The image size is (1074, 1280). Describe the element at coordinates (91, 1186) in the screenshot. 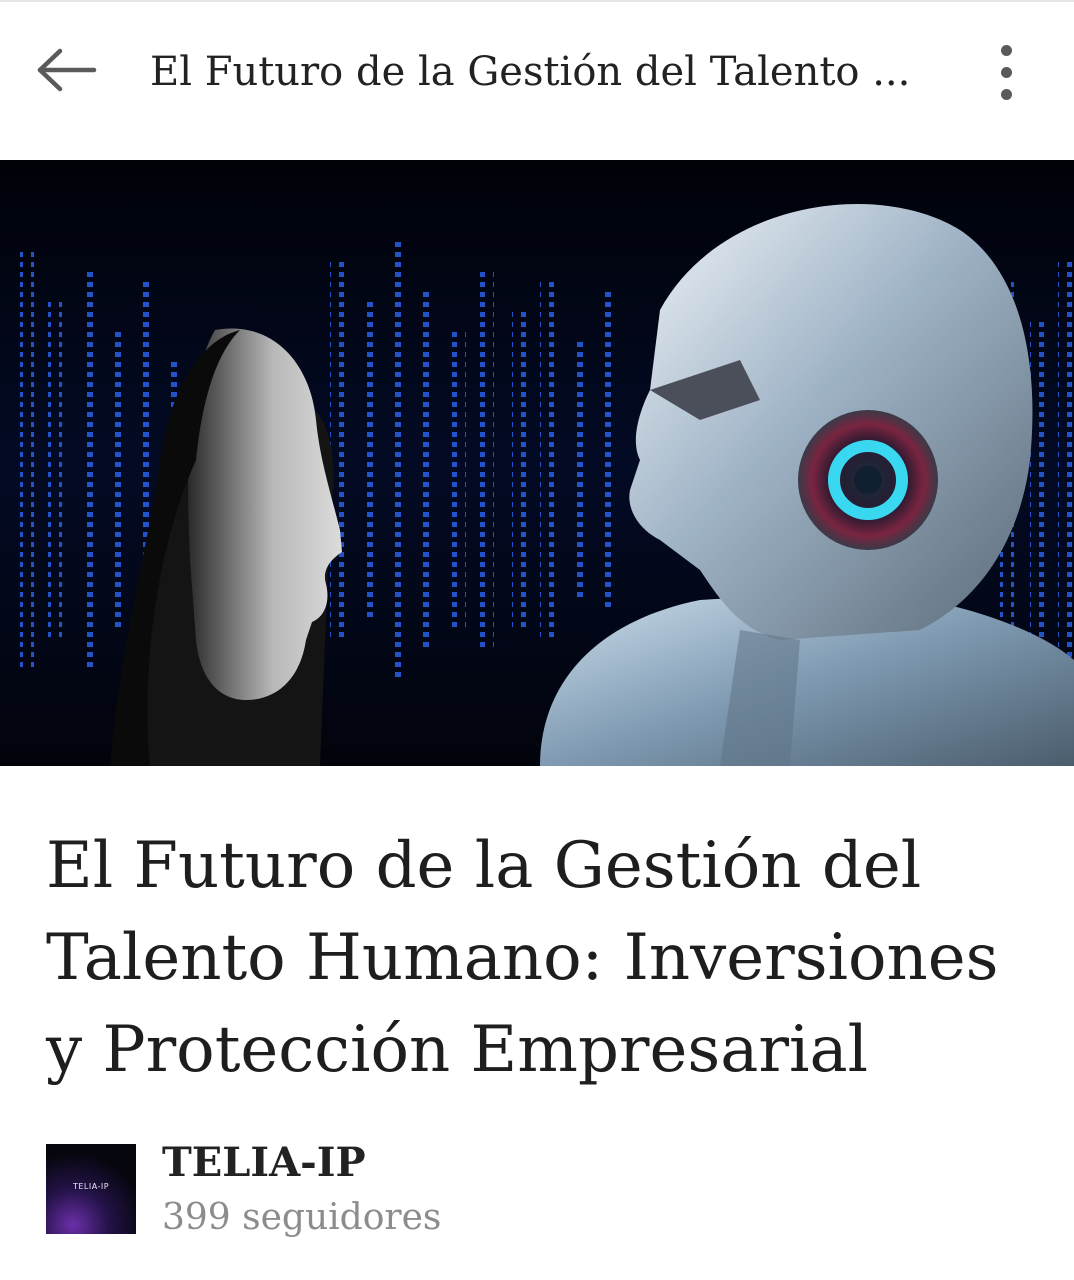

I see `avatar-logo-text: TELIA-IP` at that location.